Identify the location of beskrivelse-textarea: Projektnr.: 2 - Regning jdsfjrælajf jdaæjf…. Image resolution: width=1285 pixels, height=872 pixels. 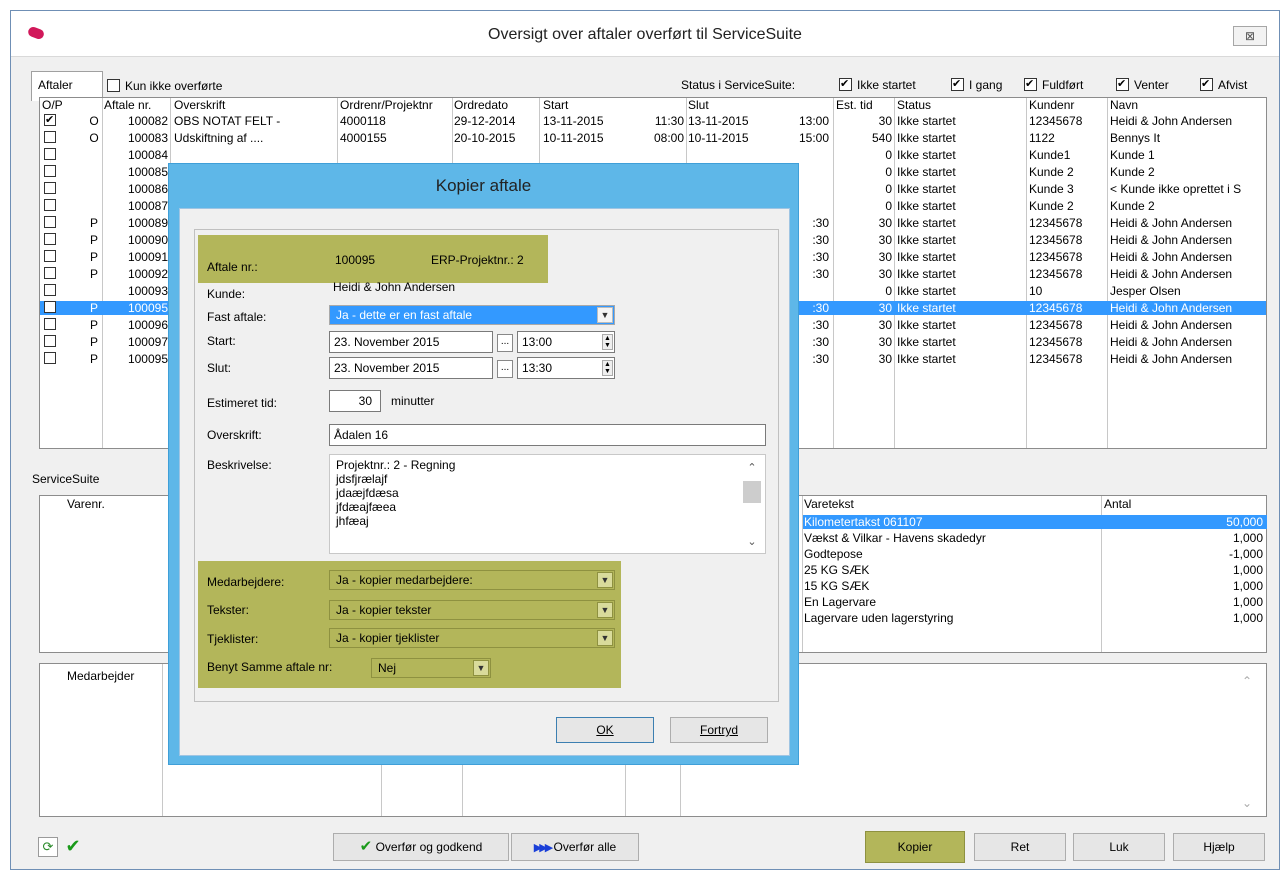
(547, 504).